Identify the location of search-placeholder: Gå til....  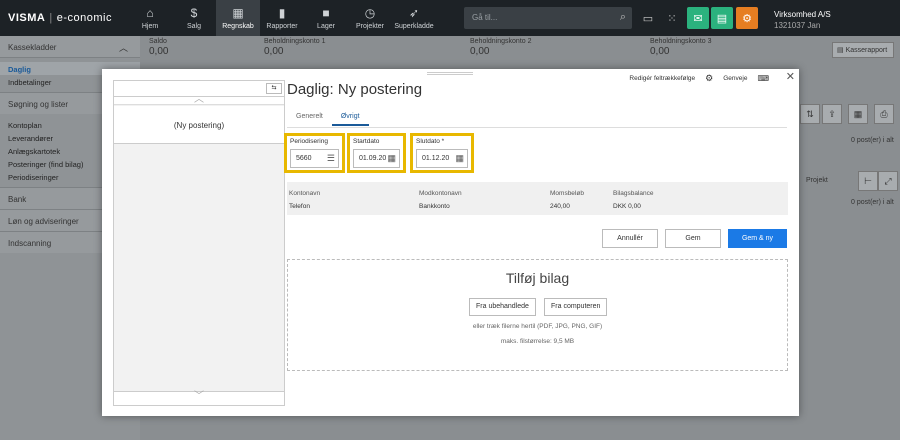
(485, 17).